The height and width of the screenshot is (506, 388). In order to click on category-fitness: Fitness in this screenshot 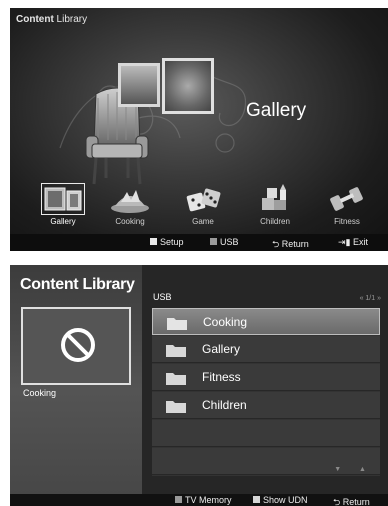, I will do `click(347, 205)`.